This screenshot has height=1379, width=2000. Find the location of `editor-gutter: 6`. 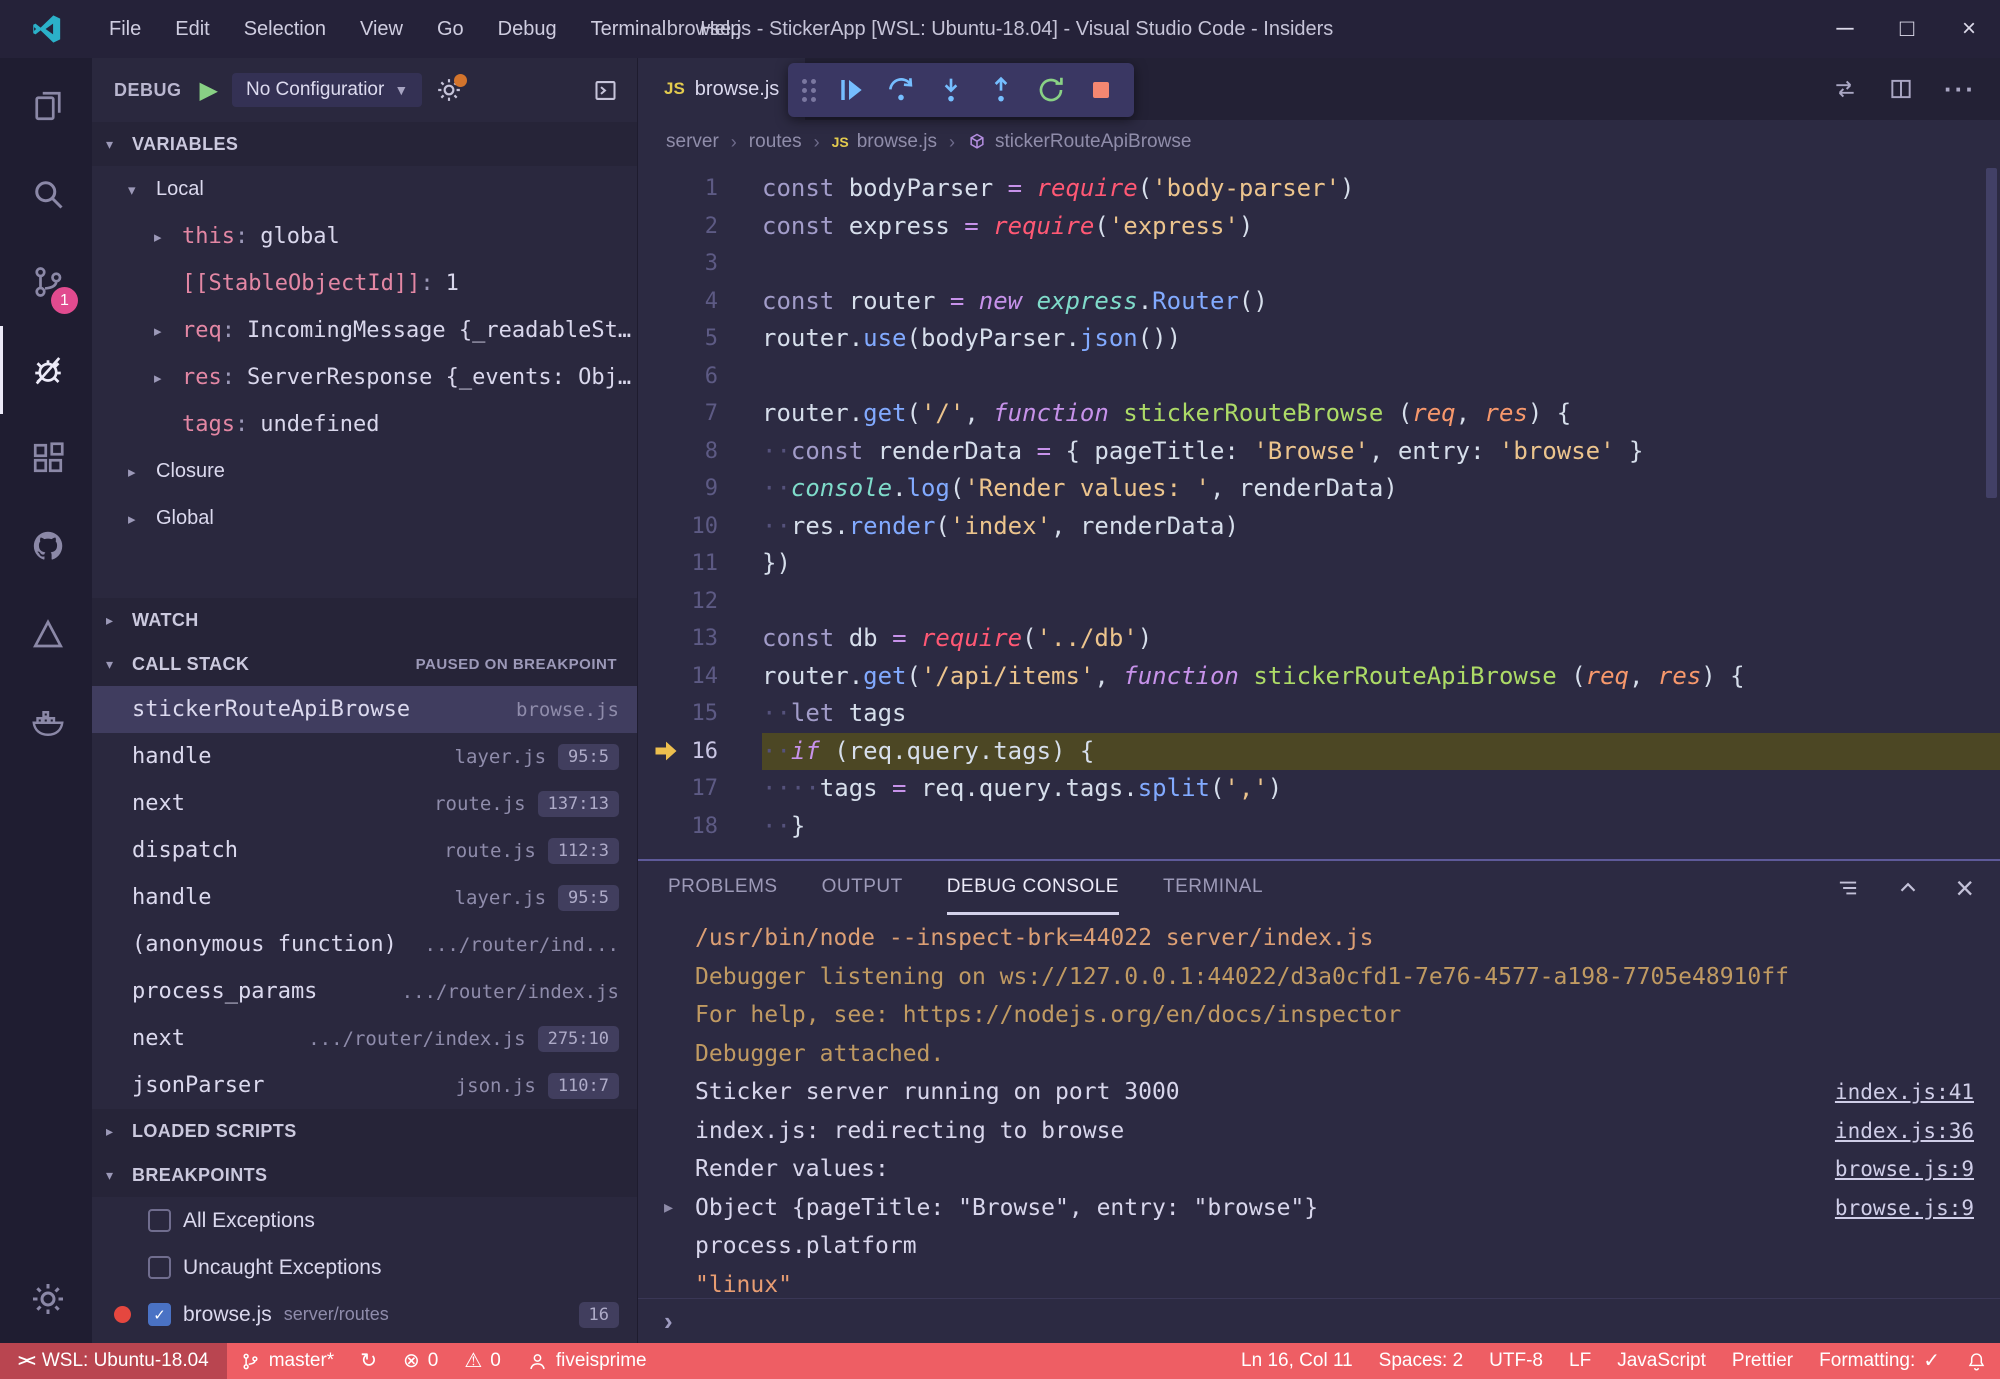

editor-gutter: 6 is located at coordinates (700, 377).